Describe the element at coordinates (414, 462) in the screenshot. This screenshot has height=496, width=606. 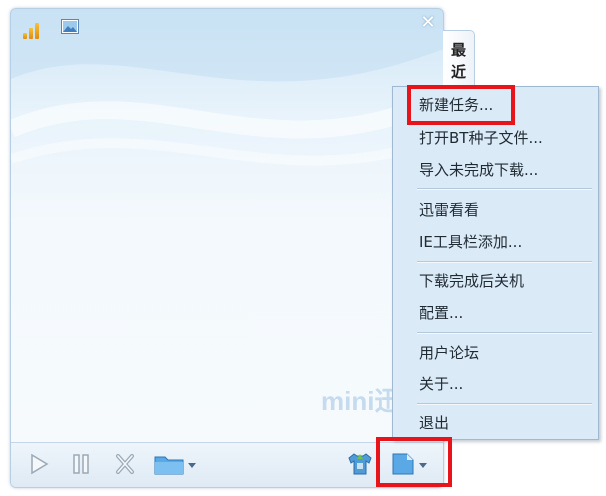
I see `highlight-menu-button` at that location.